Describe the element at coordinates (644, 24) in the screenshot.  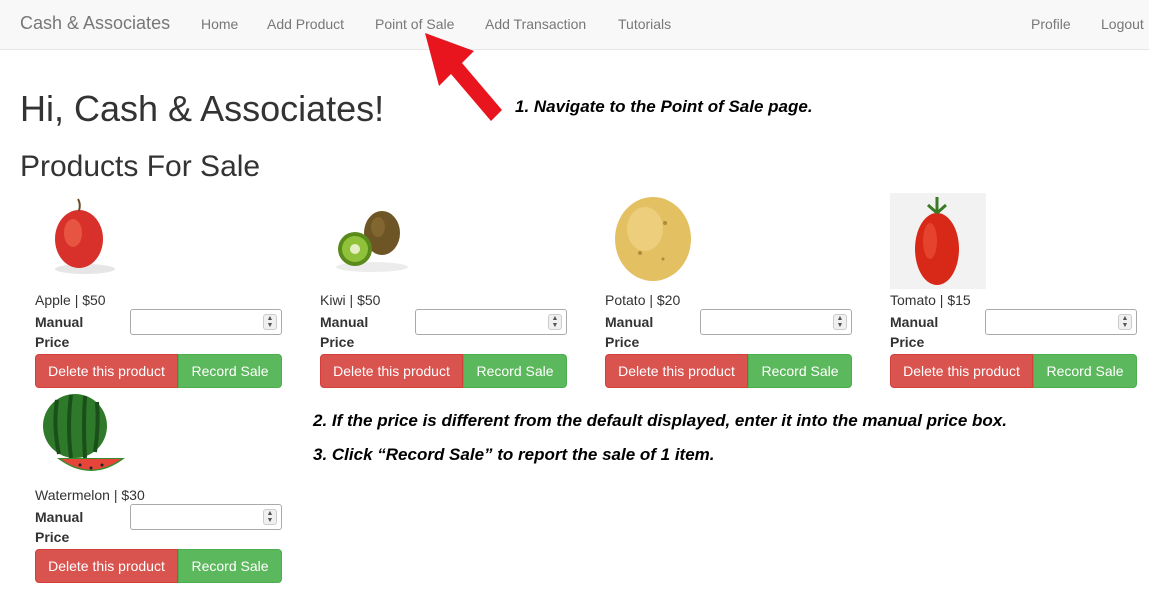
I see `nav-tutorials: Tutorials` at that location.